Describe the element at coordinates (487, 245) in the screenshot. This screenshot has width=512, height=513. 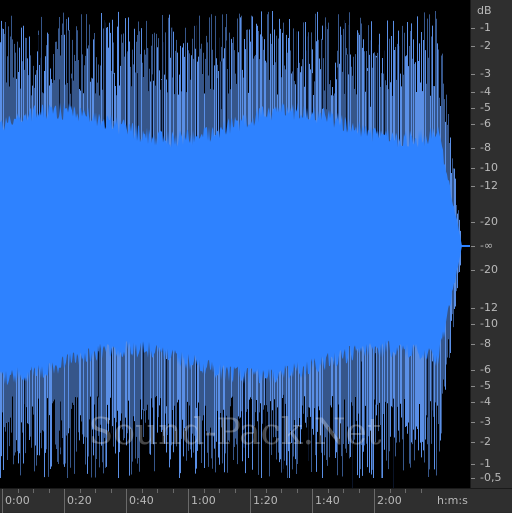
I see `db-label: -∞` at that location.